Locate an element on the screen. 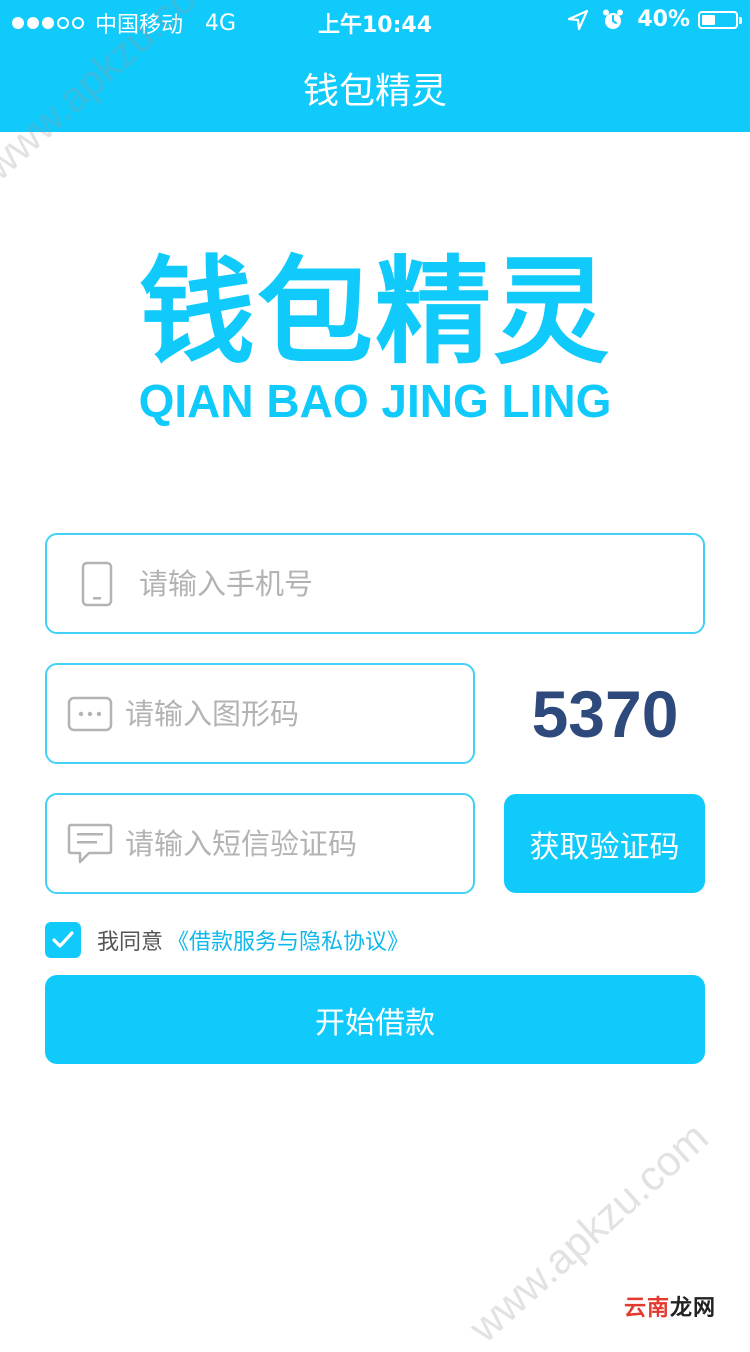 This screenshot has width=750, height=1352. keyboard-dots-icon is located at coordinates (90, 714).